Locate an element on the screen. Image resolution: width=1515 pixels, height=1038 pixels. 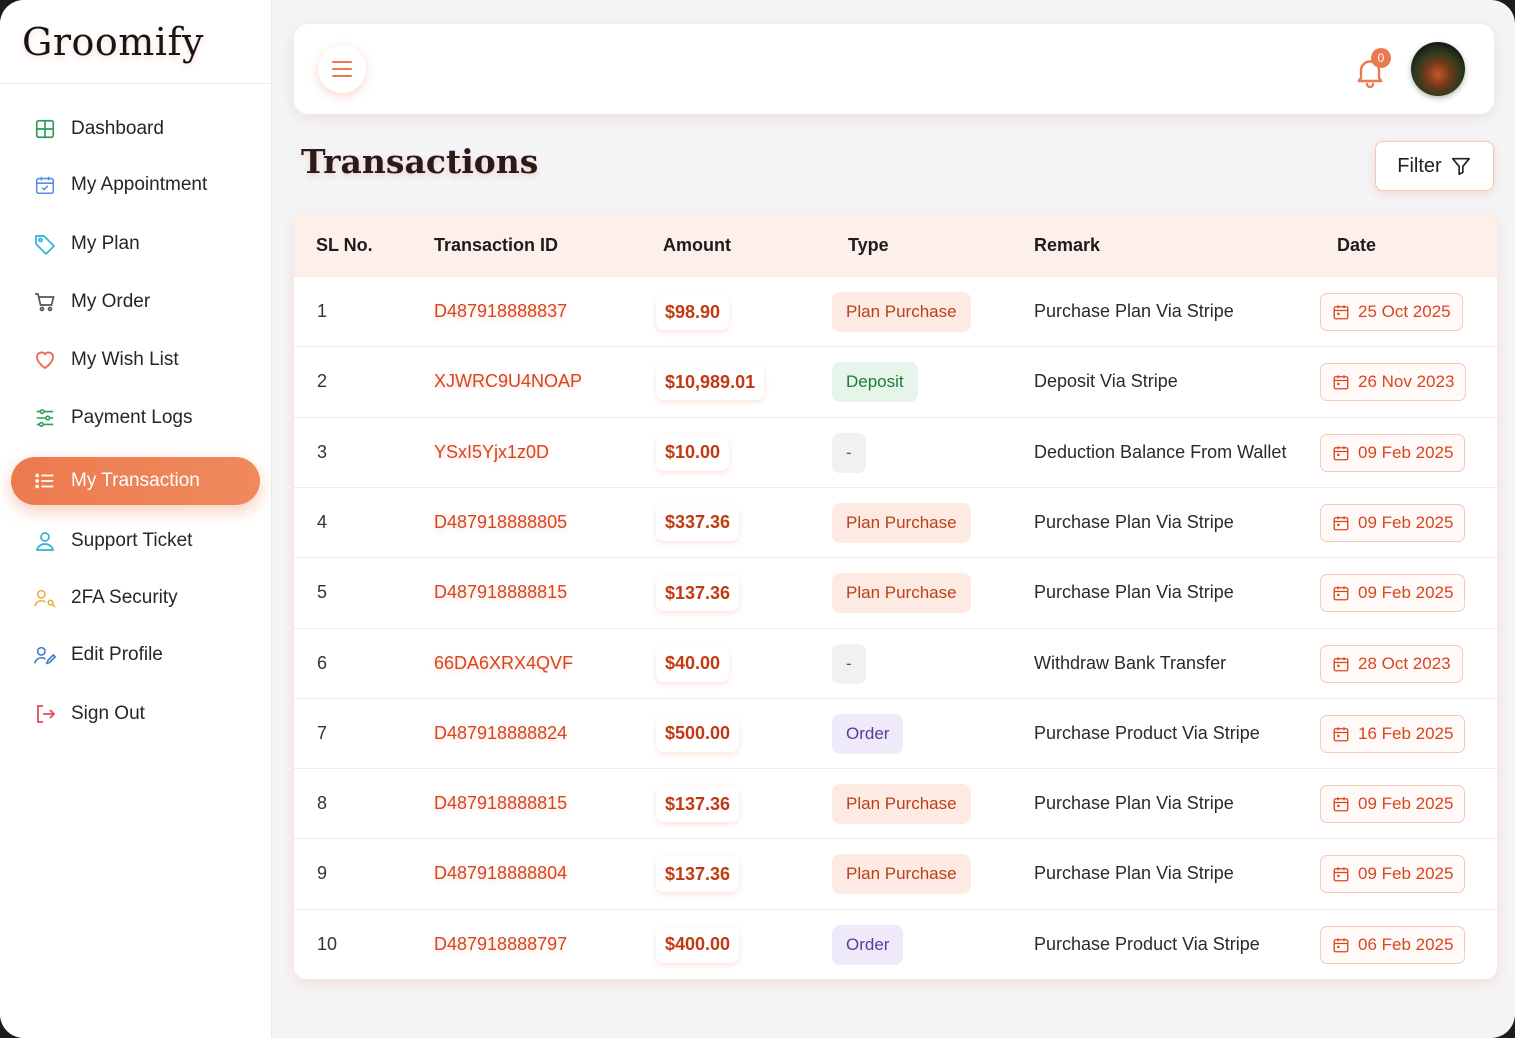
sidebar-item-edit-profile: Edit Profile is located at coordinates (135, 655).